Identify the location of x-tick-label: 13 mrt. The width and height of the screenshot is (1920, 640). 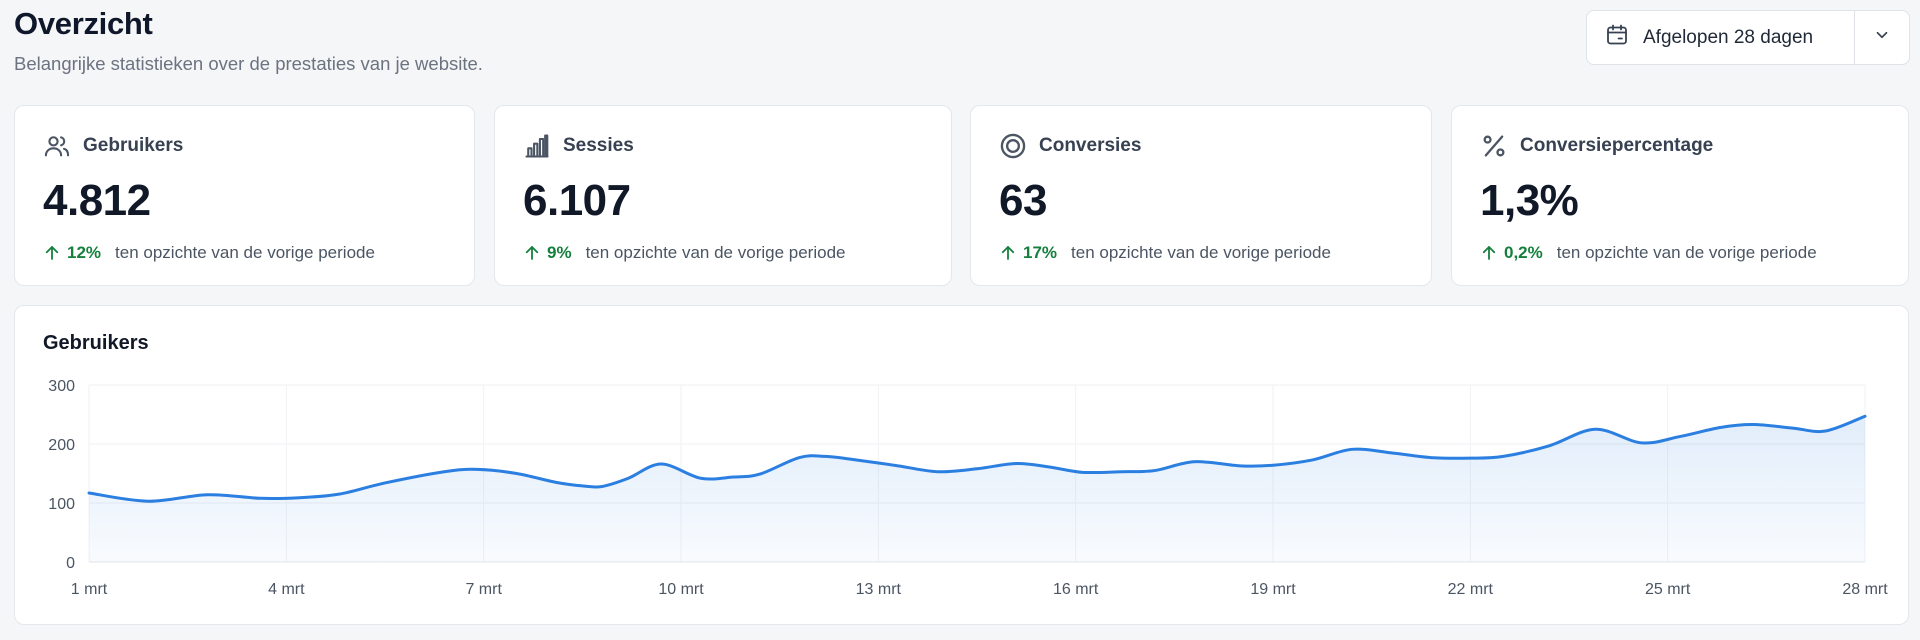
(879, 589).